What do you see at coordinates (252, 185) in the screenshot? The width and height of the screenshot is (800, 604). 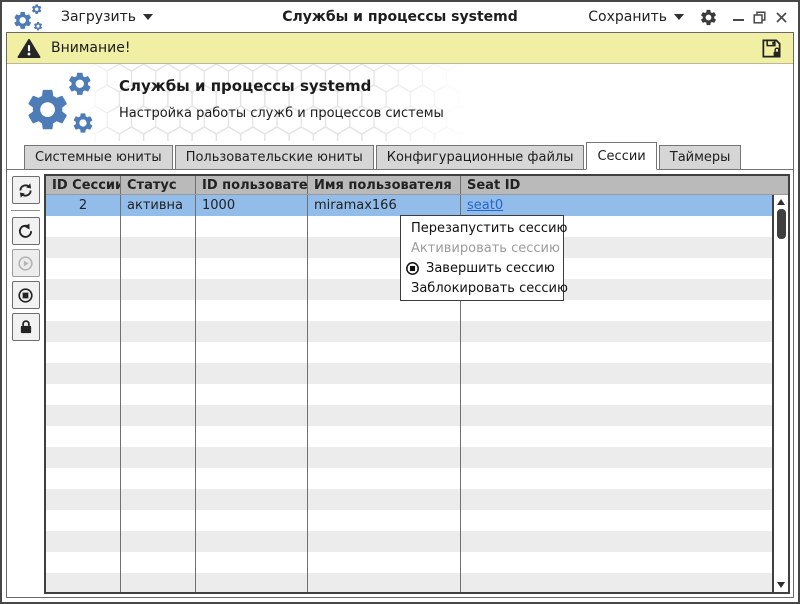 I see `column-header-user-id: ID пользователя` at bounding box center [252, 185].